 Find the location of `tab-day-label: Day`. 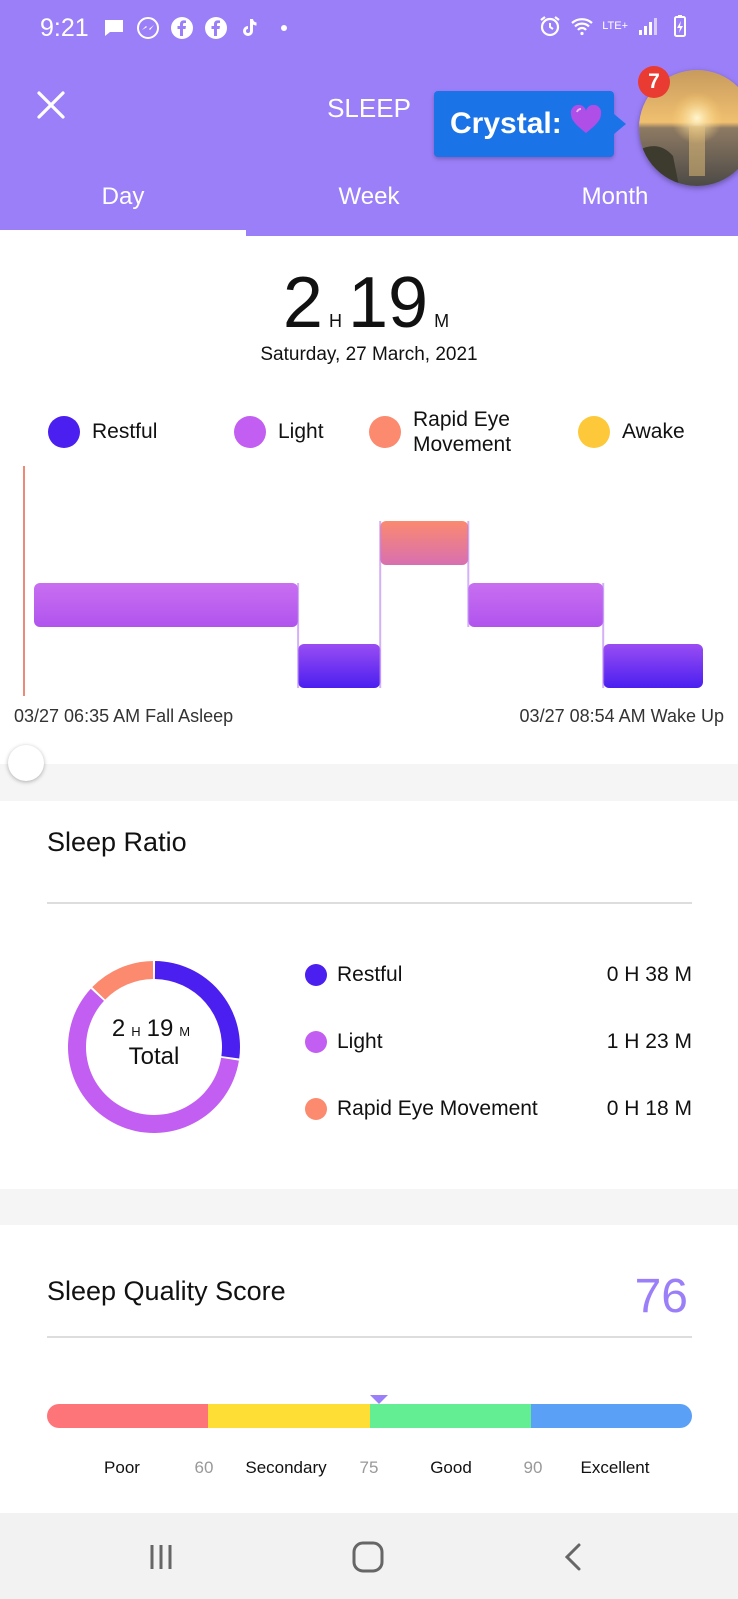

tab-day-label: Day is located at coordinates (123, 196).